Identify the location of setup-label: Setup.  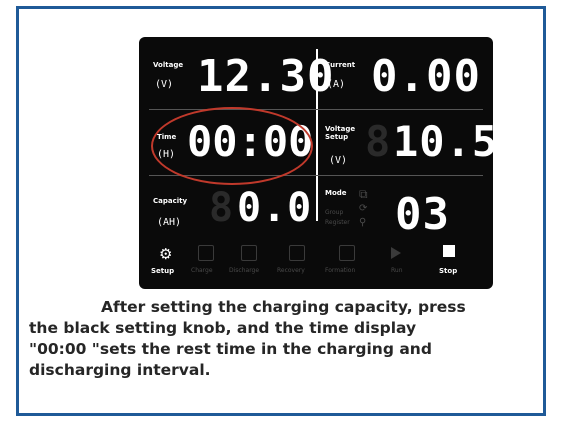
(163, 271).